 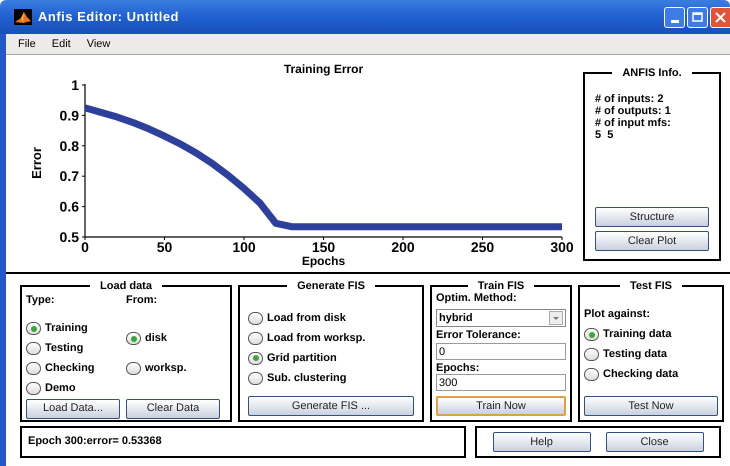 What do you see at coordinates (27, 44) in the screenshot?
I see `menu-item: File` at bounding box center [27, 44].